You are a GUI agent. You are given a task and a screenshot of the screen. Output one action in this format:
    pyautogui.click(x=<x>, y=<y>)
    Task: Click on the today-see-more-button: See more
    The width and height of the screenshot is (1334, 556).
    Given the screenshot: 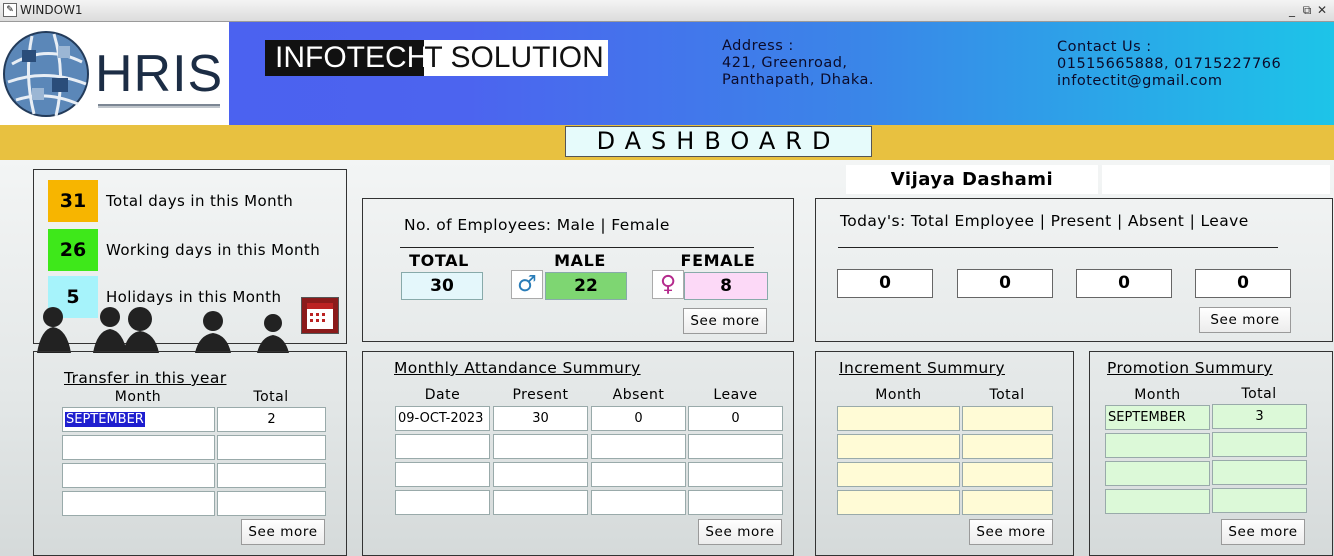 What is the action you would take?
    pyautogui.click(x=1245, y=320)
    